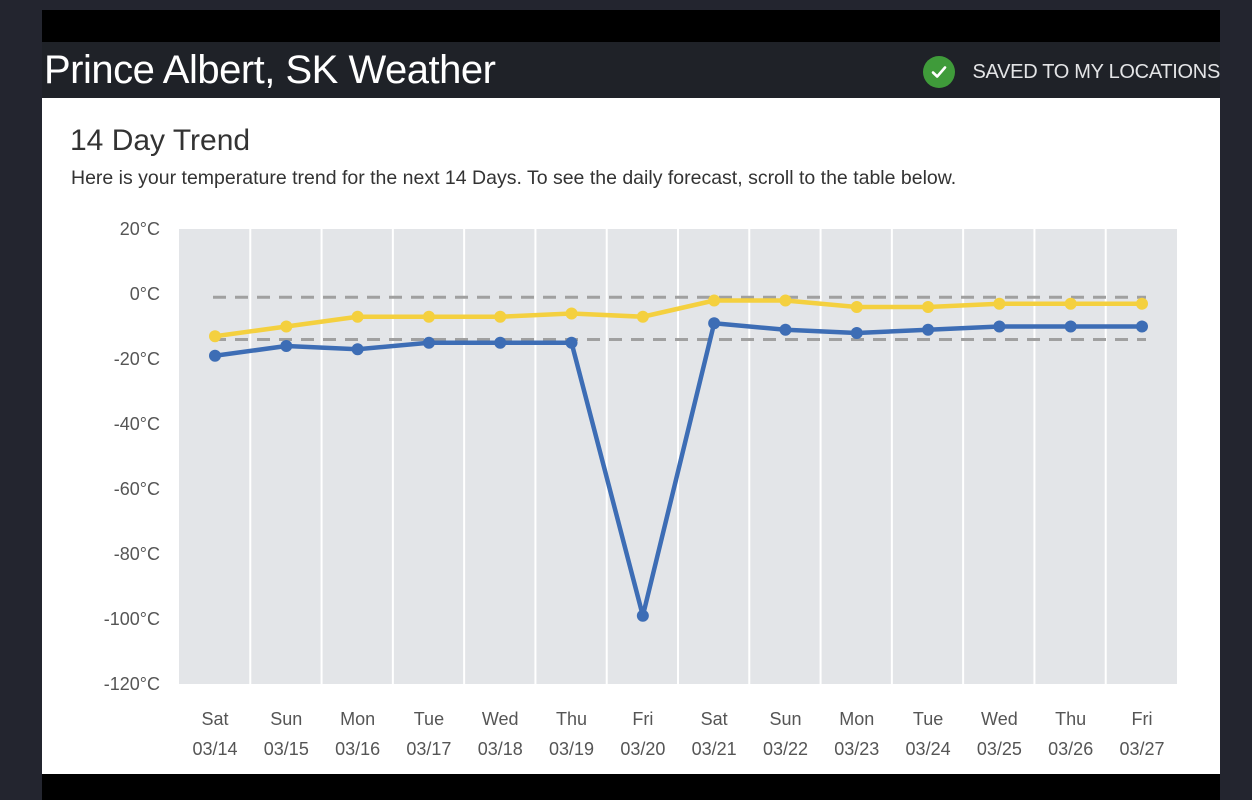 This screenshot has width=1252, height=800. What do you see at coordinates (785, 749) in the screenshot?
I see `x-date-label: 03/22` at bounding box center [785, 749].